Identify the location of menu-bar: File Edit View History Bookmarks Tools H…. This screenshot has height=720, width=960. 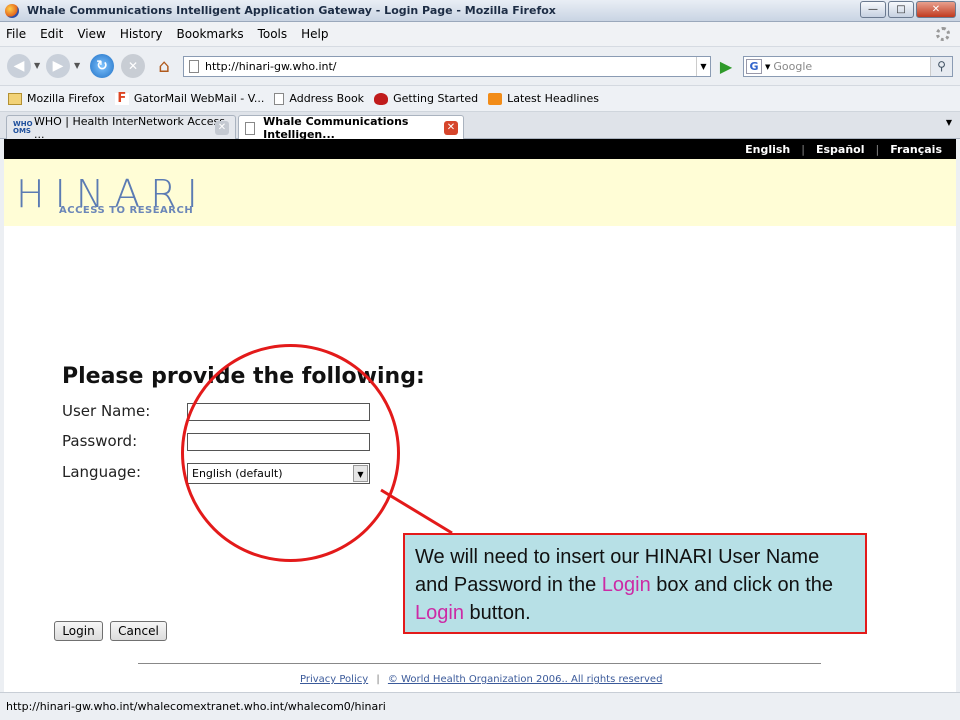
(480, 34).